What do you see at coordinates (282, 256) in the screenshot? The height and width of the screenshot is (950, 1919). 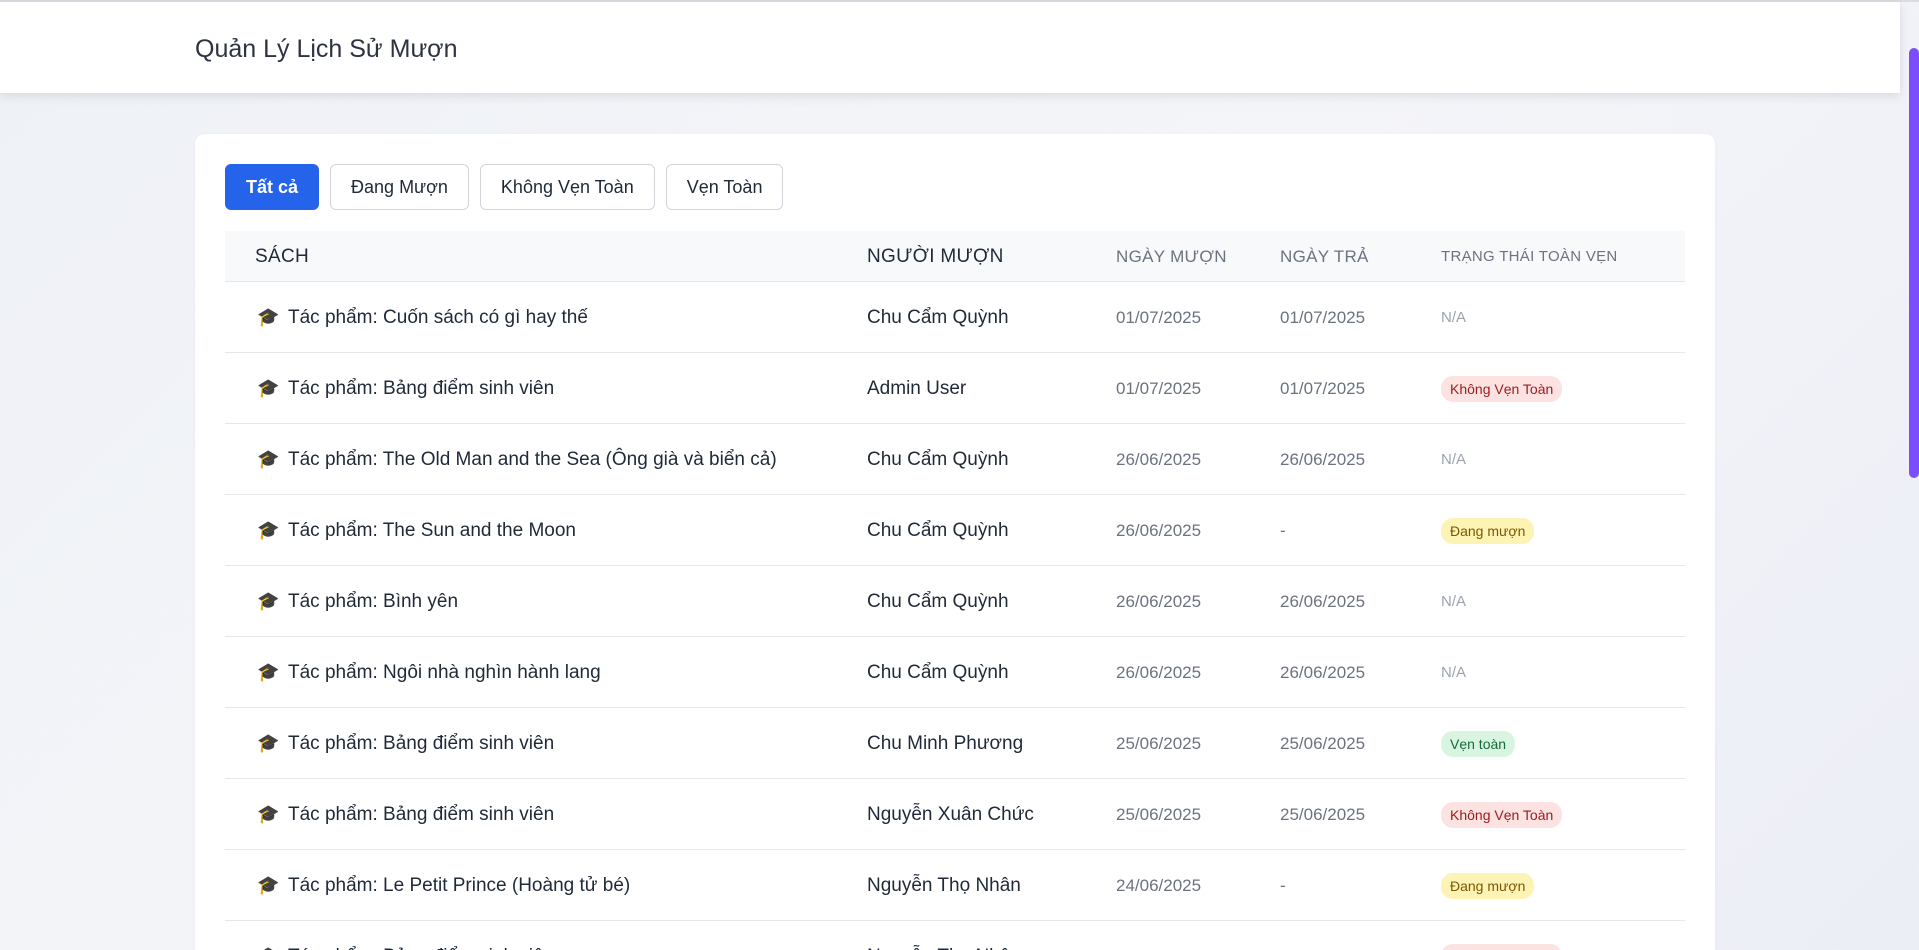 I see `column-header-book: Sách` at bounding box center [282, 256].